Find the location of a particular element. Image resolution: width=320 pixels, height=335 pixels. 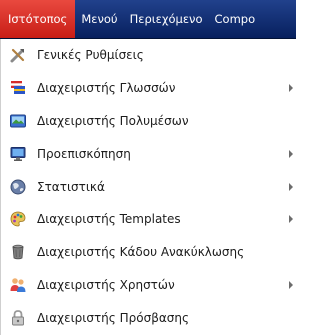

monitor-icon is located at coordinates (18, 154).